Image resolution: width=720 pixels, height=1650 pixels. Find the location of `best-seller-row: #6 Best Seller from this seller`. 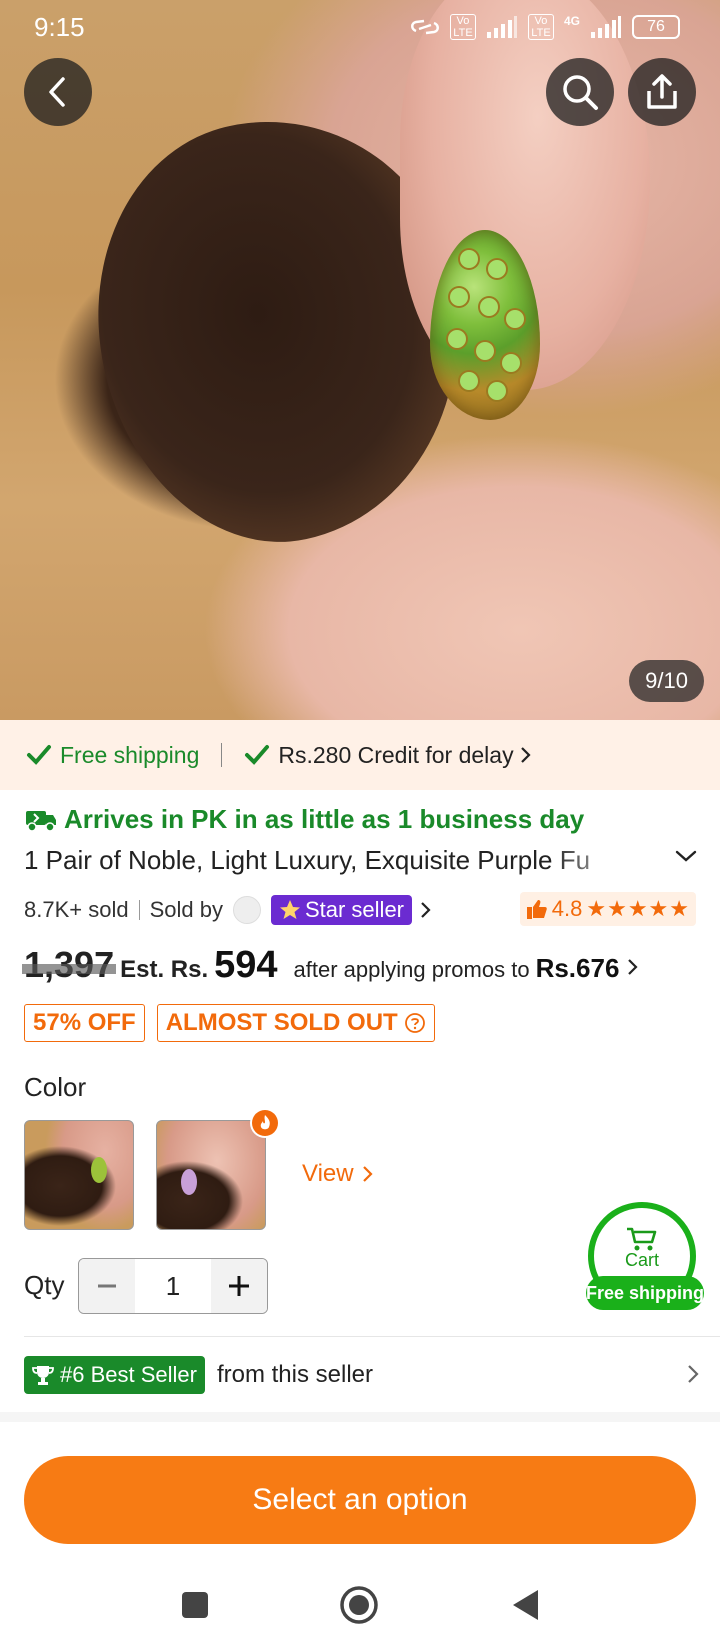

best-seller-row: #6 Best Seller from this seller is located at coordinates (362, 1375).